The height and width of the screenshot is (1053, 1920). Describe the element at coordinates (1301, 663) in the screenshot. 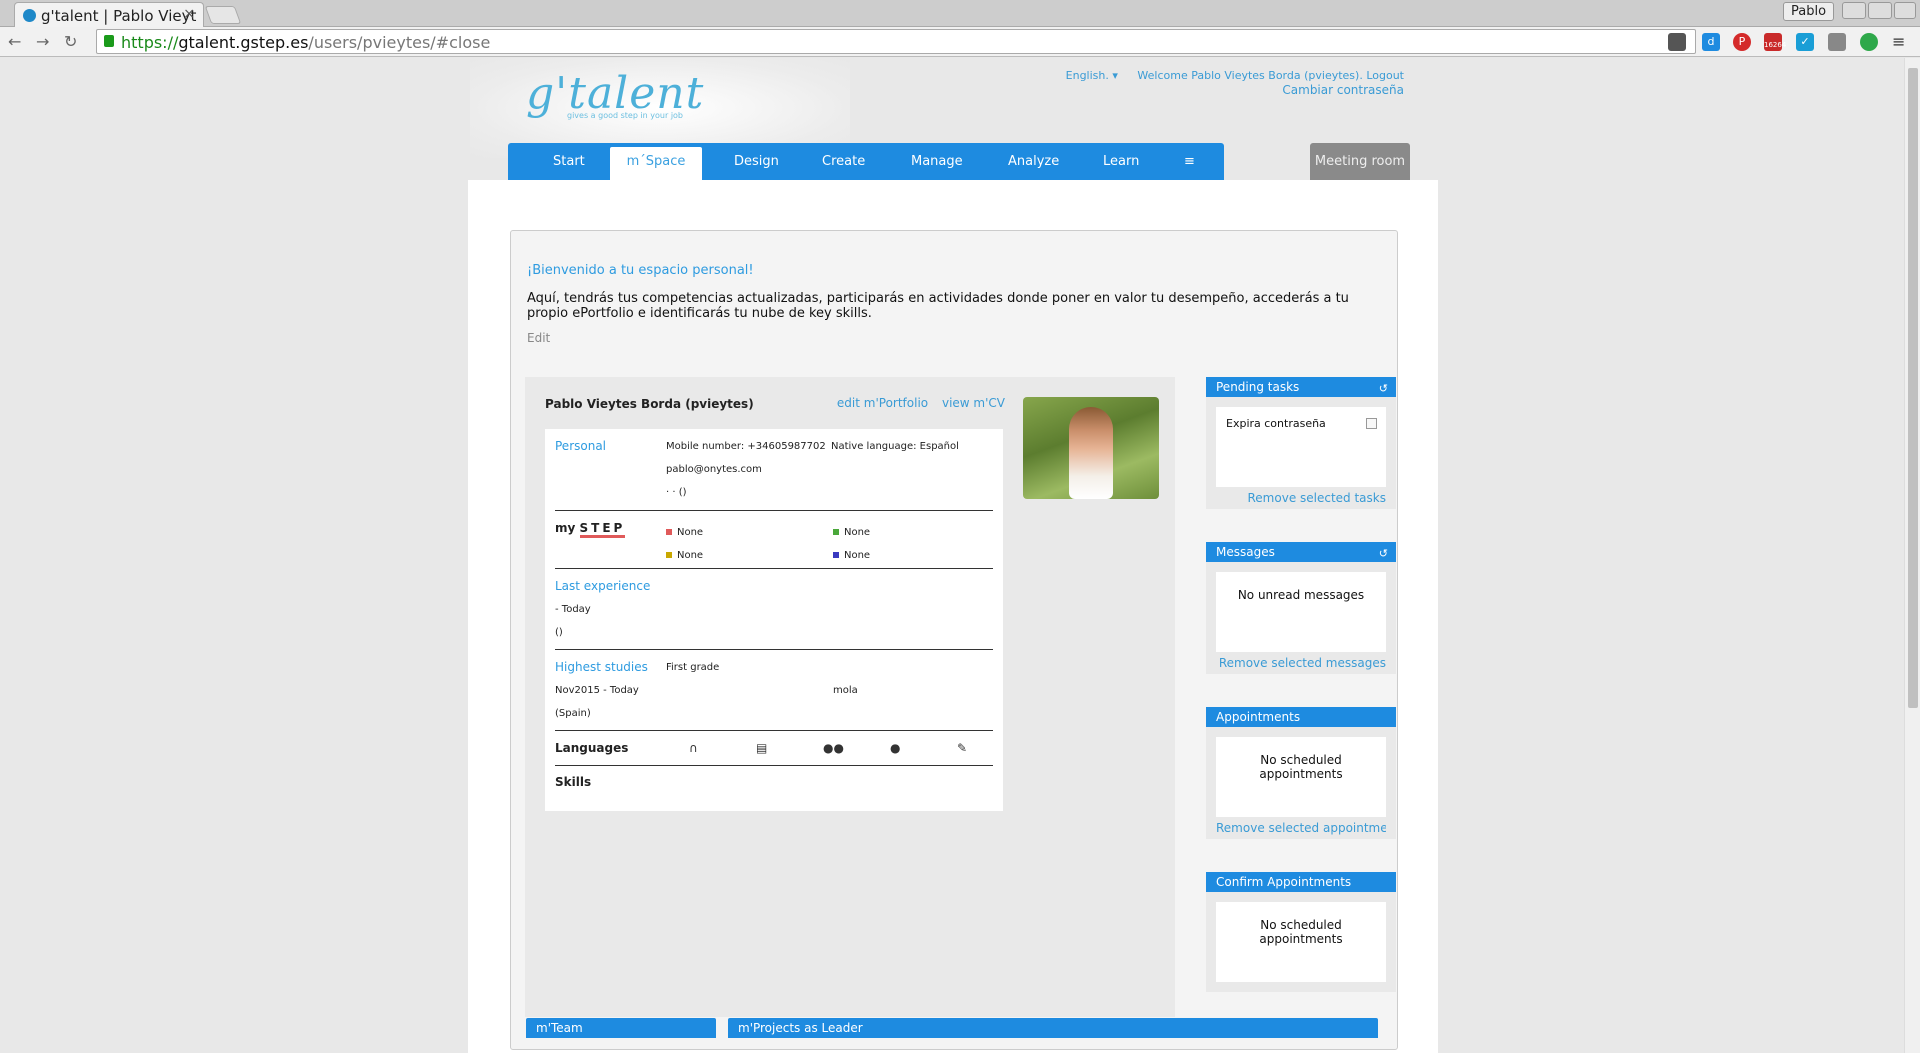

I see `remove-messages-link: Remove selected messages` at that location.